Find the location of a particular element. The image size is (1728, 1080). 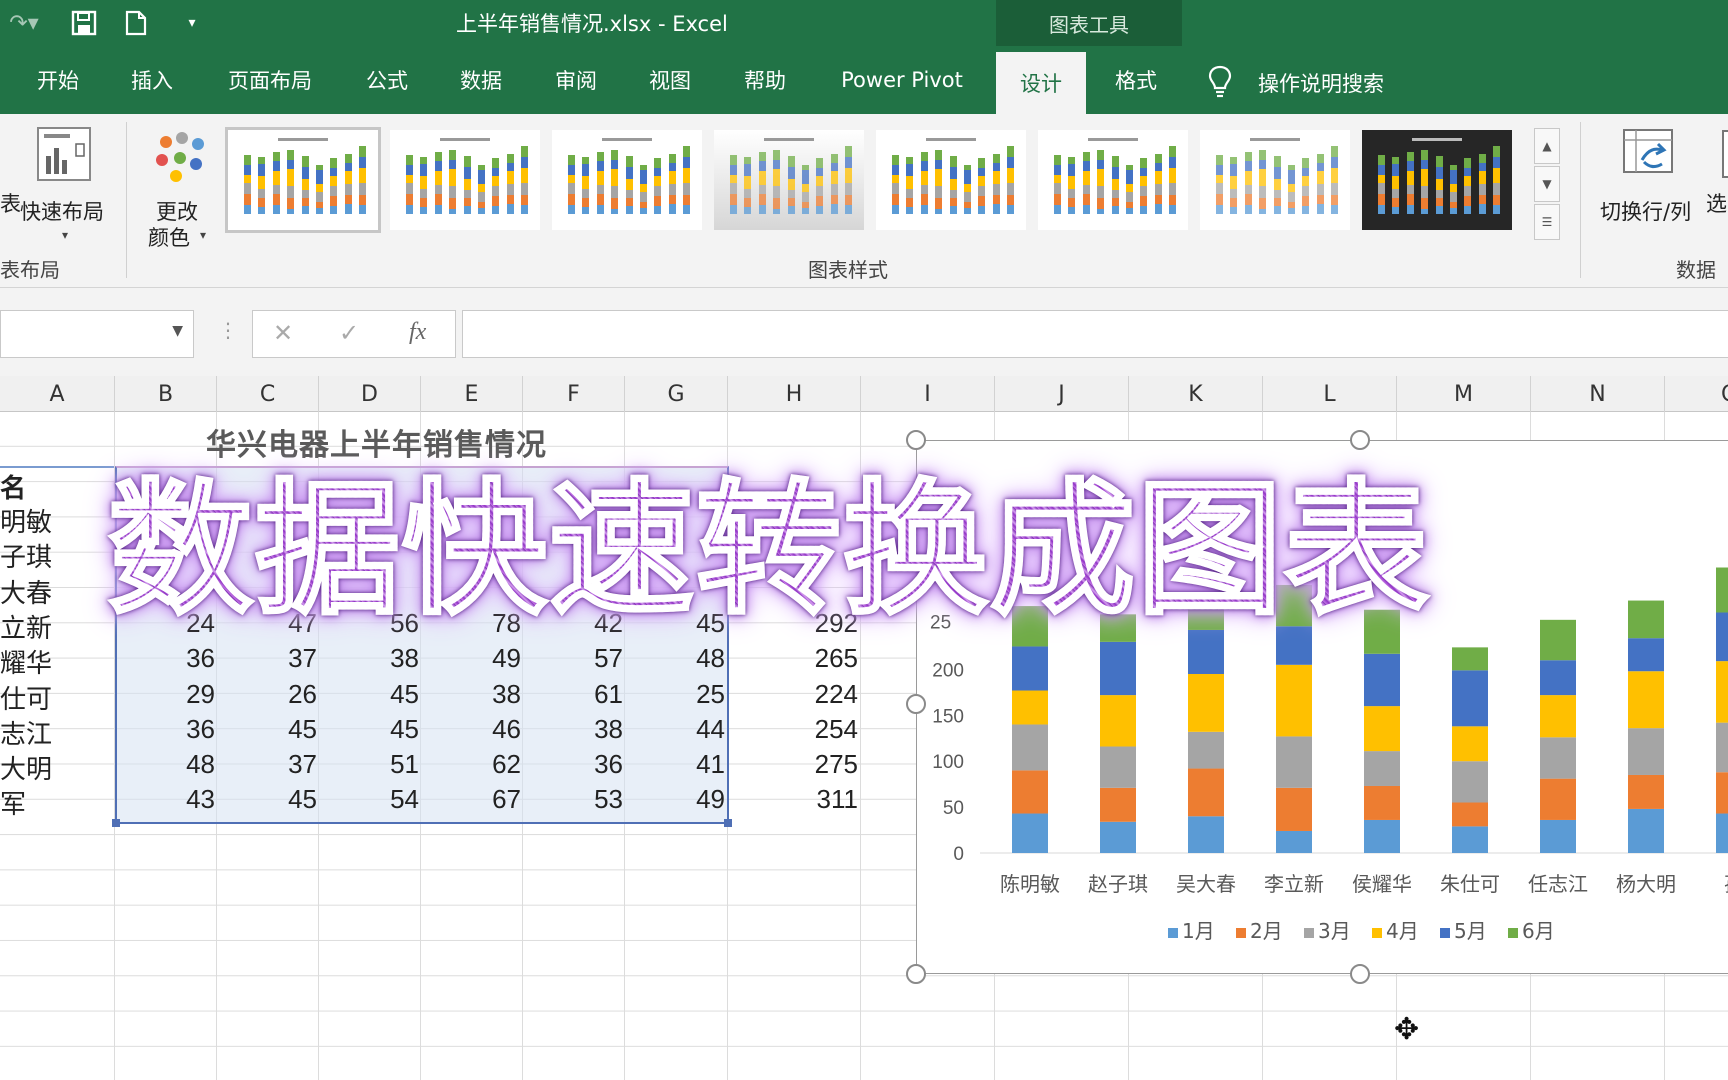

column-header: N is located at coordinates (1598, 394).